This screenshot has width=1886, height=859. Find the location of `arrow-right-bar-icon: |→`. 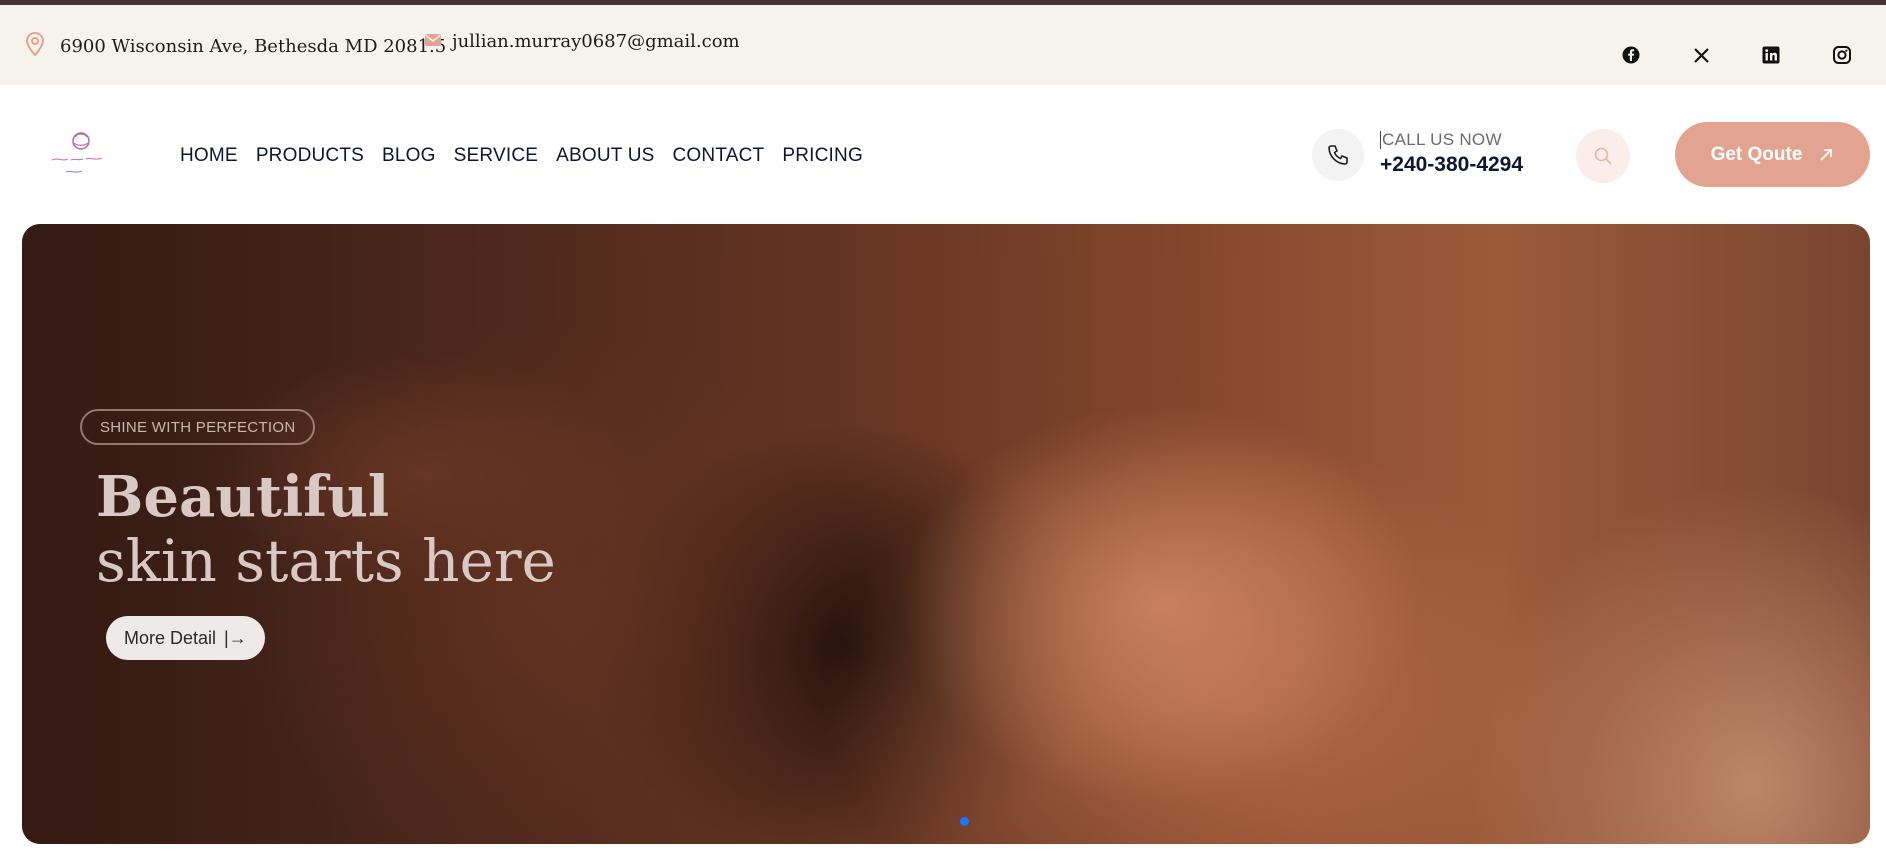

arrow-right-bar-icon: |→ is located at coordinates (235, 637).